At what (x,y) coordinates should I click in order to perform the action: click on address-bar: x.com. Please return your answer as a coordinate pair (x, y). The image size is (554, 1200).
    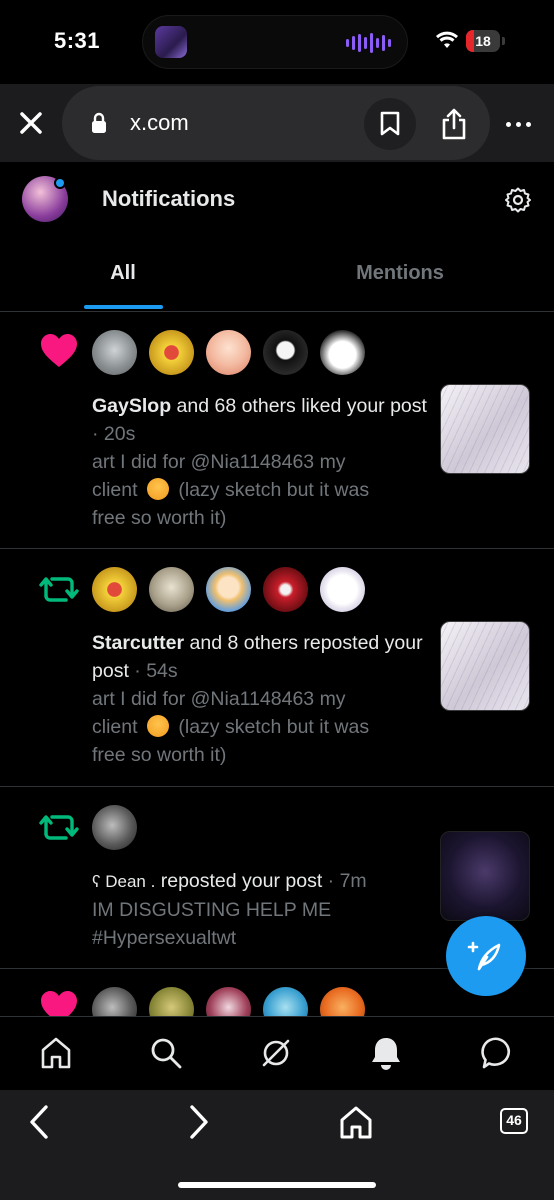
    Looking at the image, I should click on (276, 123).